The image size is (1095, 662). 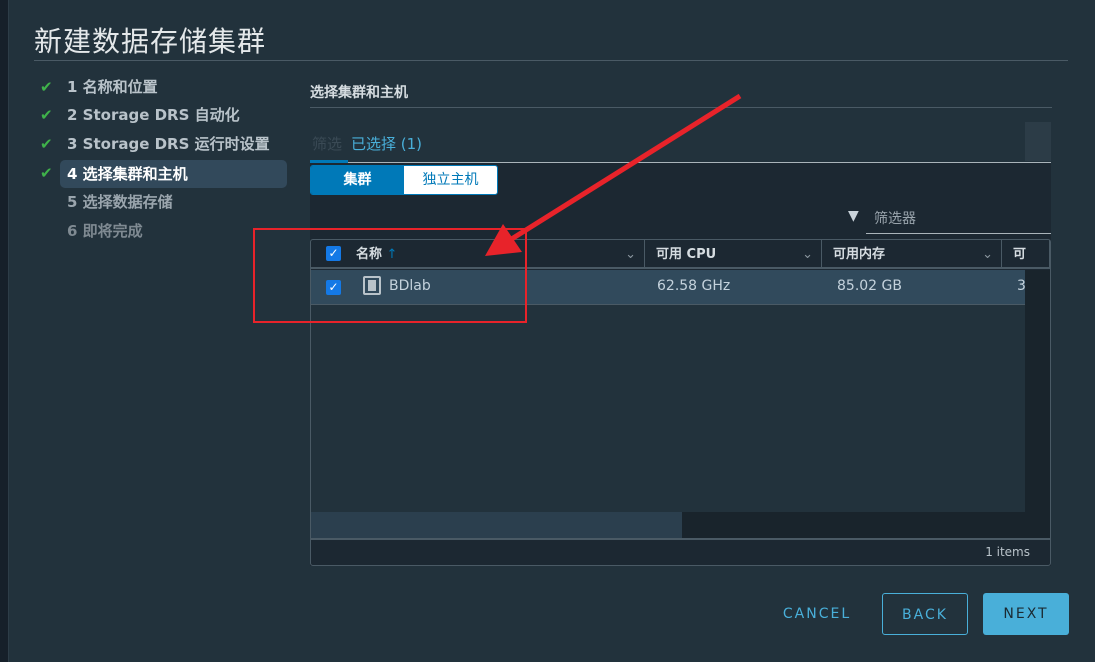 What do you see at coordinates (613, 174) in the screenshot?
I see `annotation-arrow` at bounding box center [613, 174].